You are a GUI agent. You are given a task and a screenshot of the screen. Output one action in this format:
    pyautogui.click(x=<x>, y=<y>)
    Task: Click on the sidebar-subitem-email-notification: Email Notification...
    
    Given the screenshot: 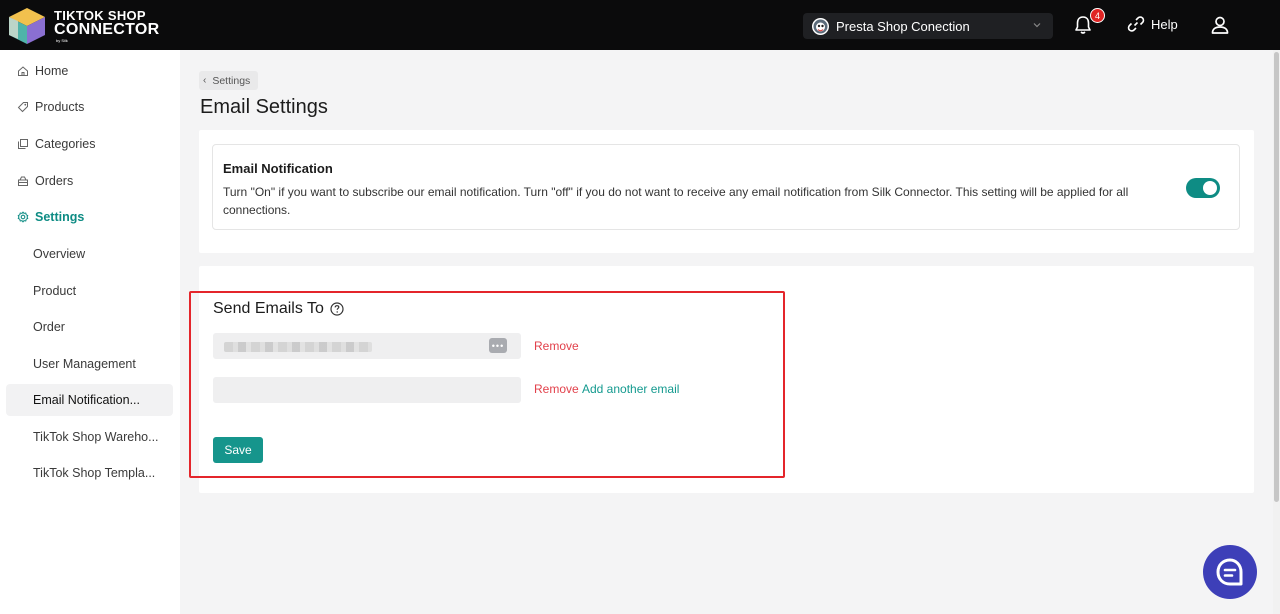 What is the action you would take?
    pyautogui.click(x=89, y=400)
    